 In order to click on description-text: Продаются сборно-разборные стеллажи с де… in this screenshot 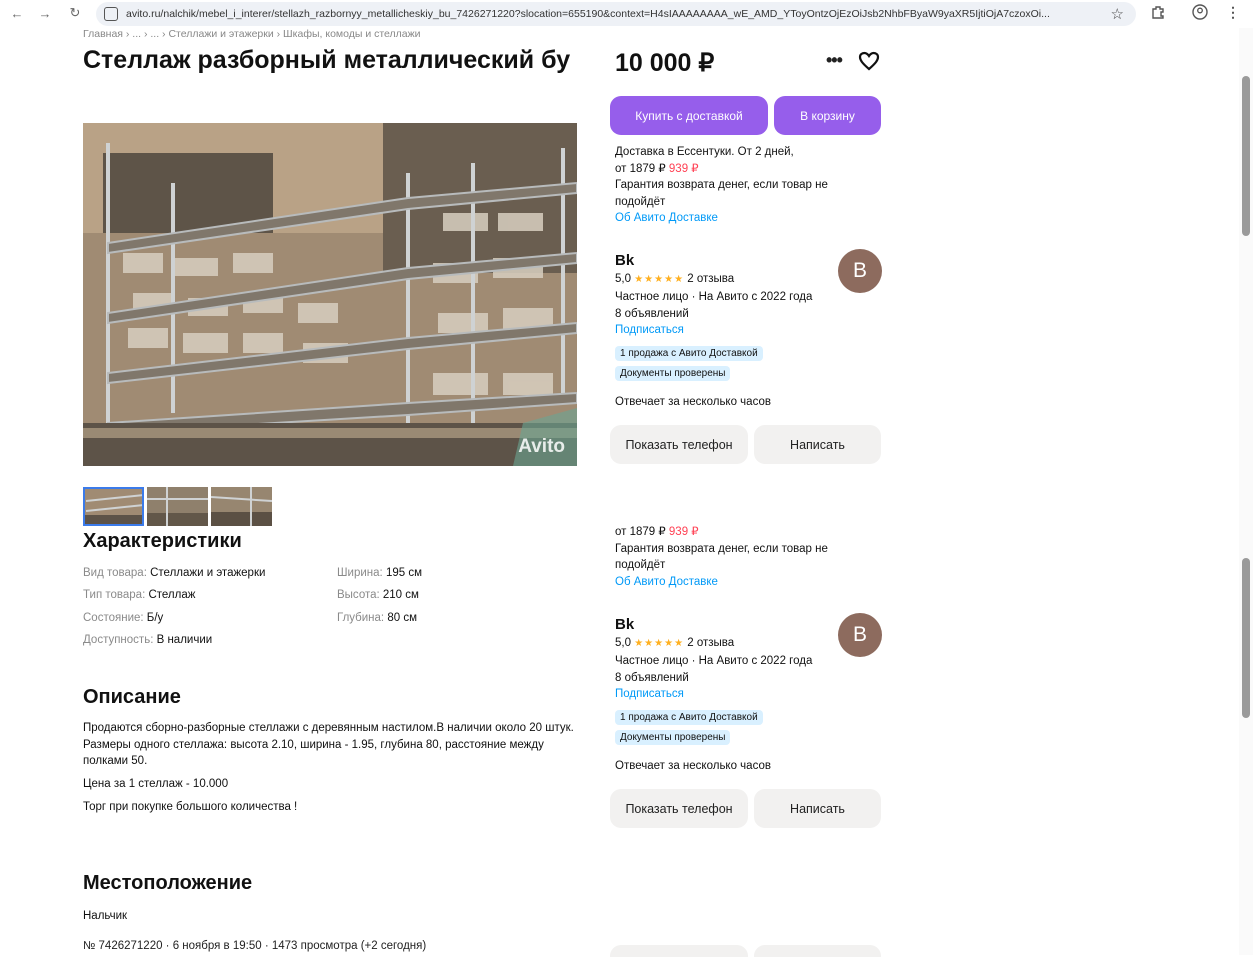, I will do `click(333, 771)`.